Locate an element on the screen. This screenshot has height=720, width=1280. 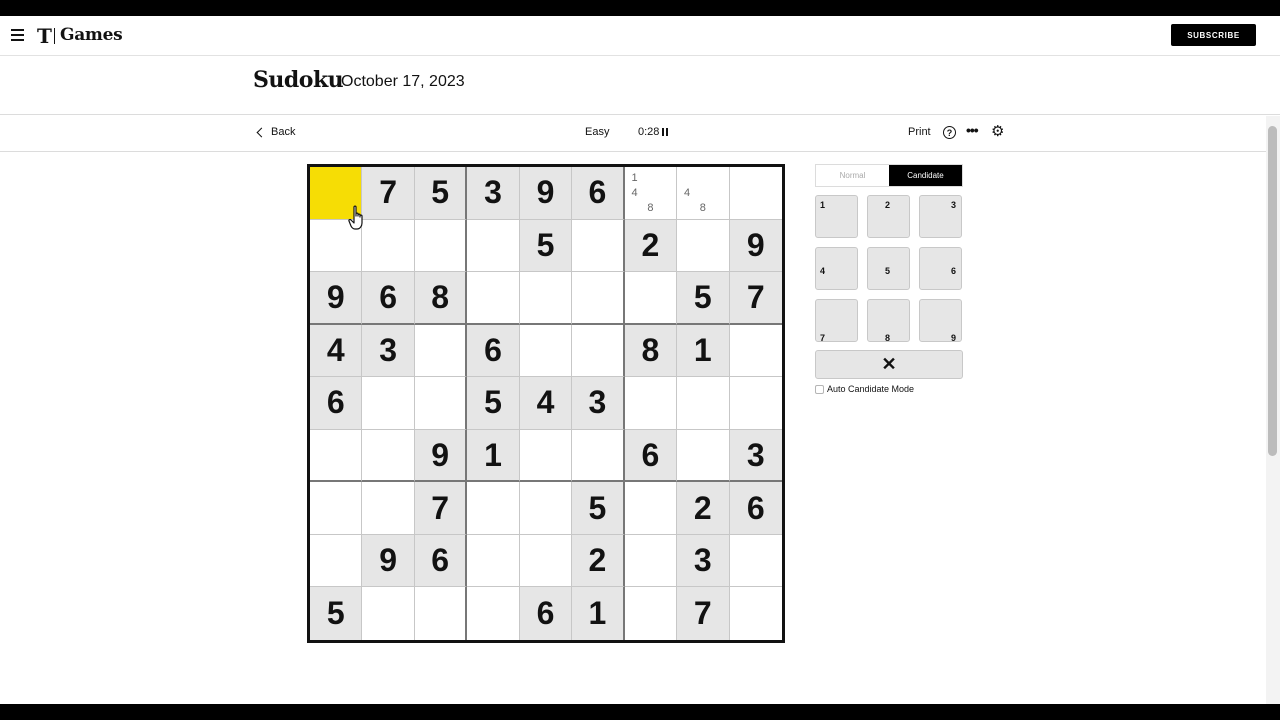
nyt-logo-icon: T is located at coordinates (44, 36).